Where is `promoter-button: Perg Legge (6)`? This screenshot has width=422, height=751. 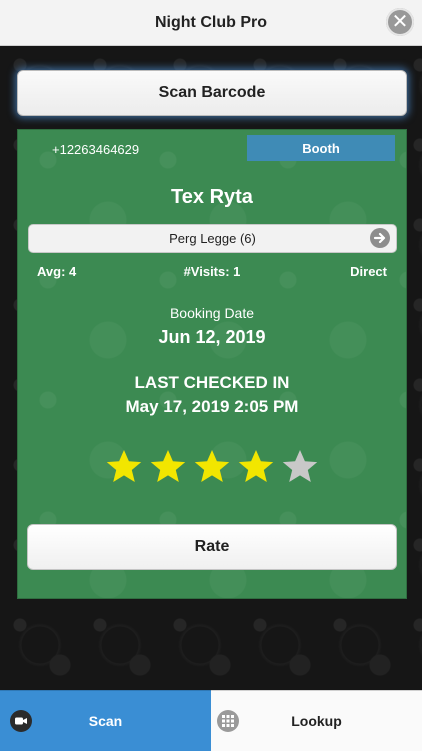 promoter-button: Perg Legge (6) is located at coordinates (212, 238).